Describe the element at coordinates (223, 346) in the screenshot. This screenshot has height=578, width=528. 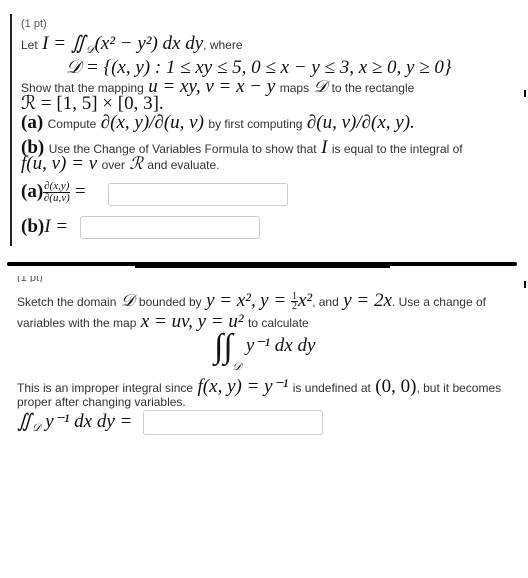
I see `double-integral-sign: ∫∫` at that location.